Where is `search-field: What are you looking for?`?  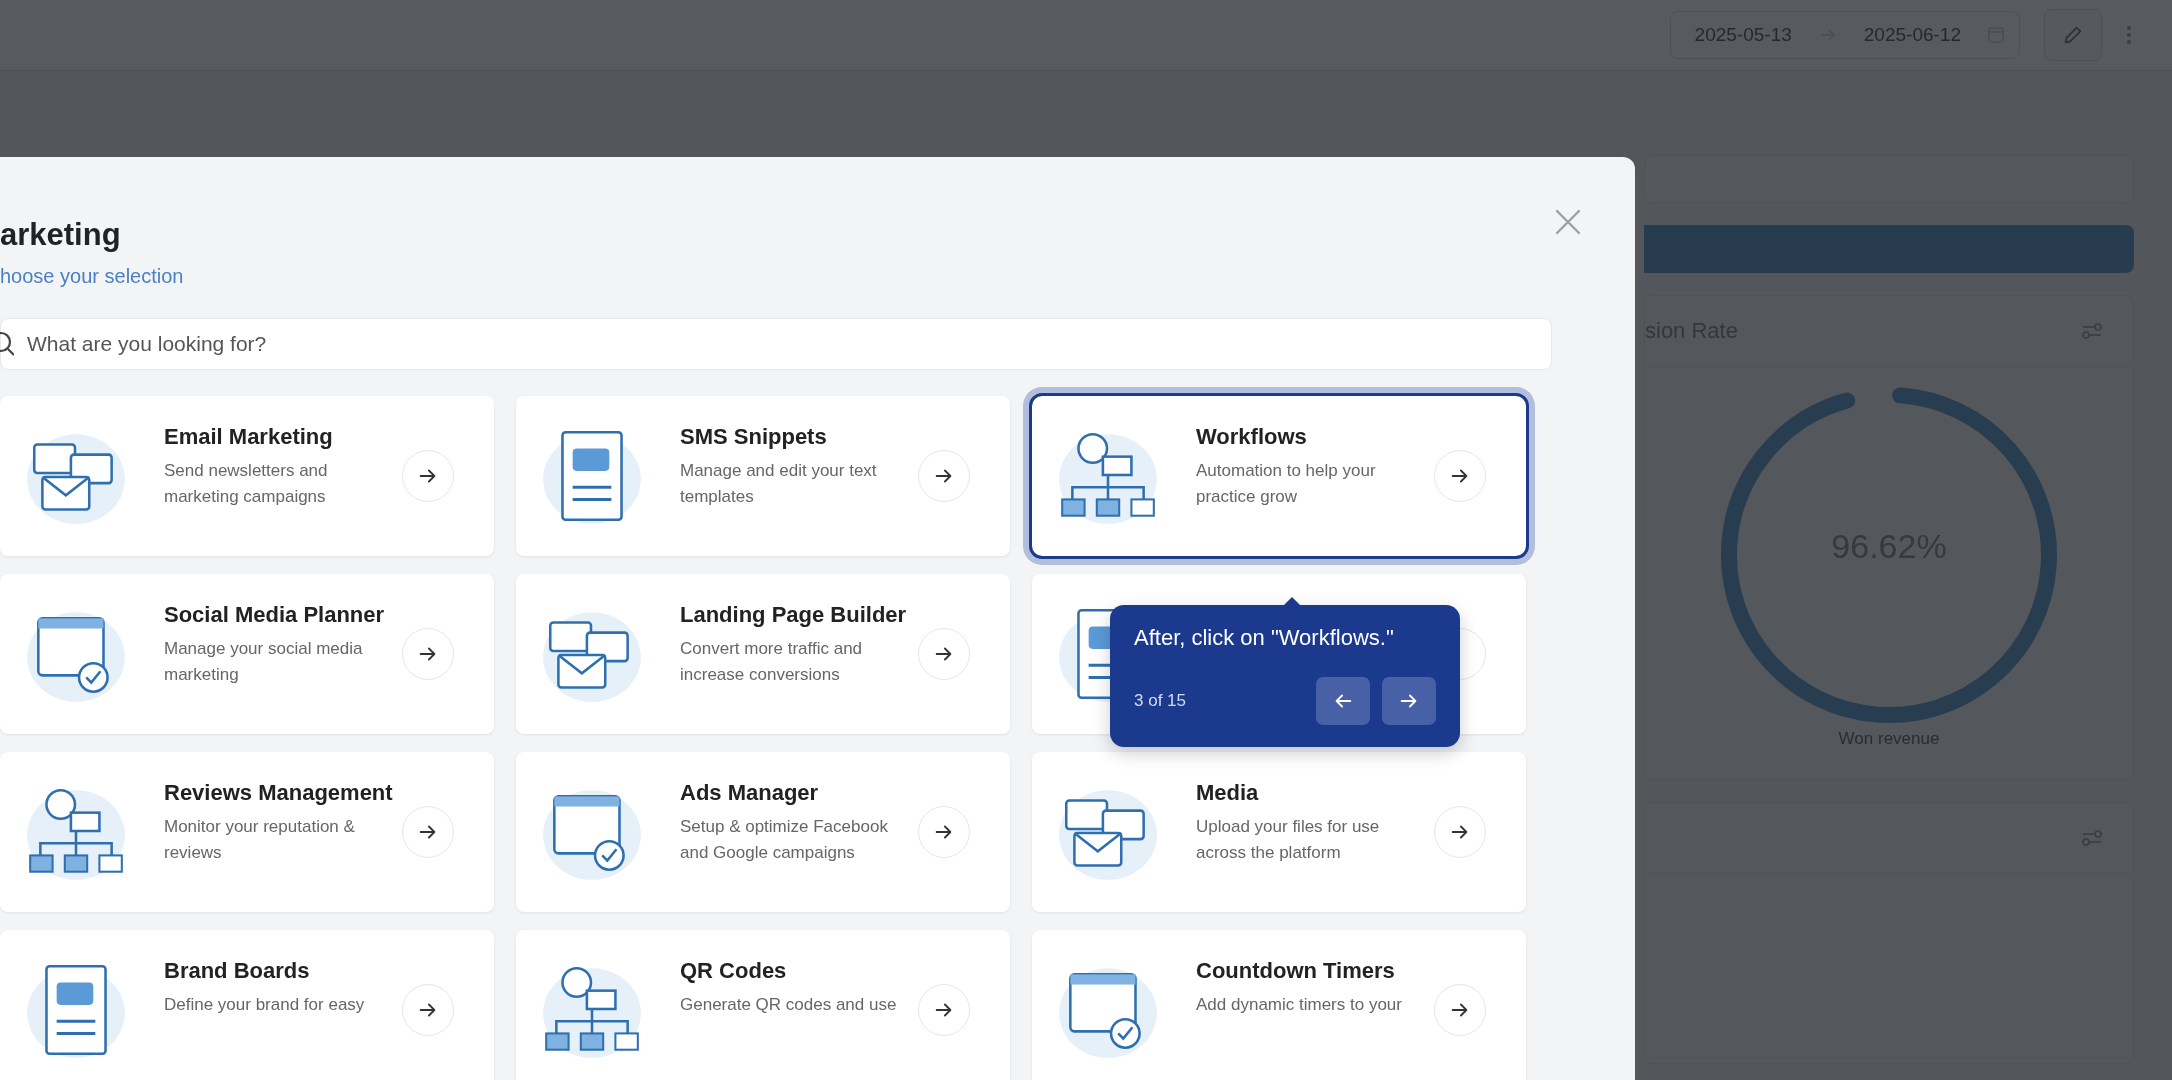 search-field: What are you looking for? is located at coordinates (776, 344).